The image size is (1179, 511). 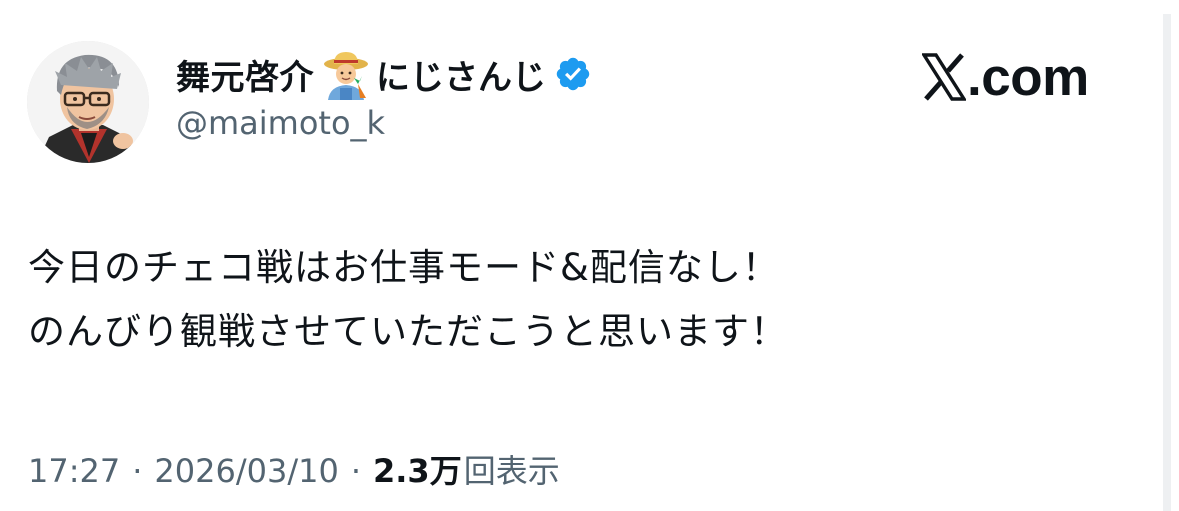 I want to click on verified-badge-icon, so click(x=573, y=74).